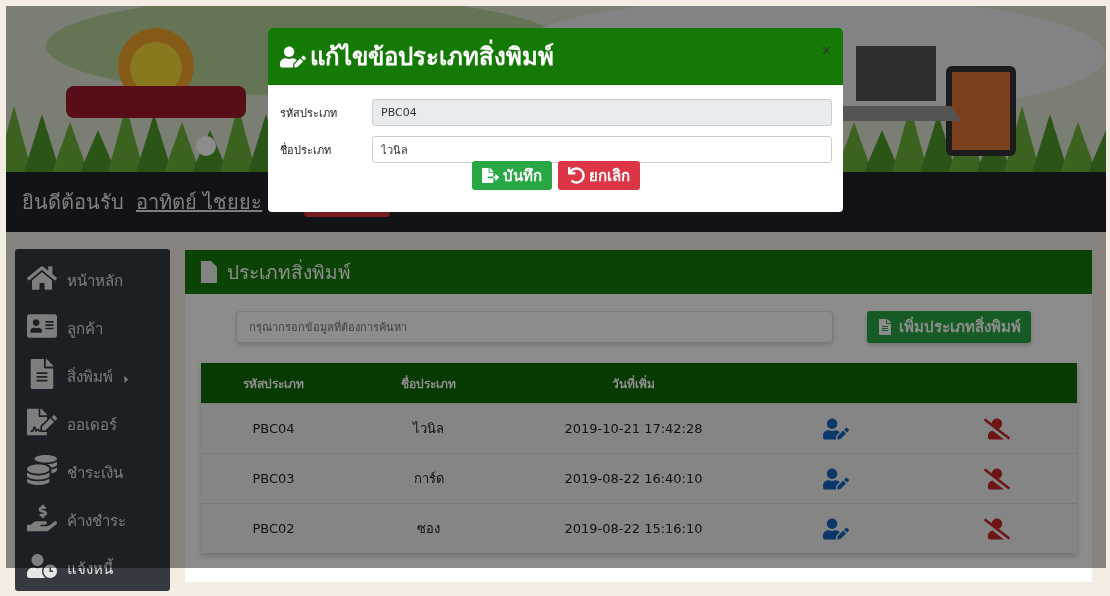 The width and height of the screenshot is (1110, 596). What do you see at coordinates (92, 467) in the screenshot?
I see `sidebar-item: ชำระเงิน` at bounding box center [92, 467].